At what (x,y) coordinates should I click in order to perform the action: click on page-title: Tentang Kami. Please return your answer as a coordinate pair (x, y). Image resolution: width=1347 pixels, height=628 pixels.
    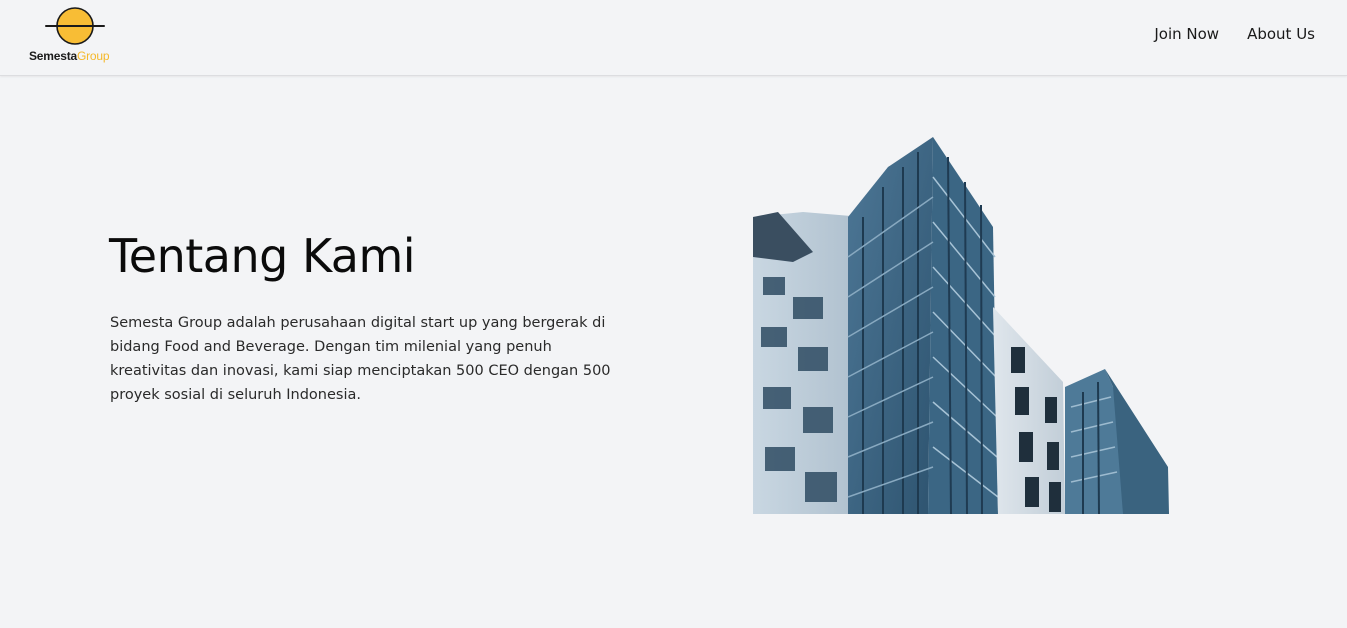
    Looking at the image, I should click on (262, 256).